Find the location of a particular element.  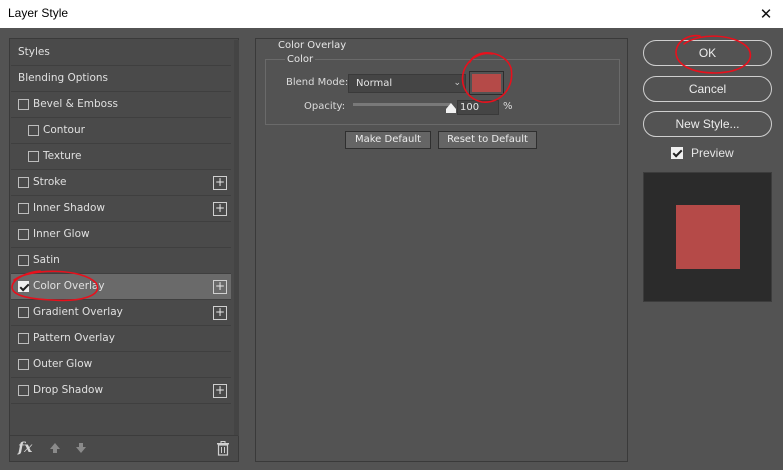

style-item-label: Outer Glow is located at coordinates (63, 364).